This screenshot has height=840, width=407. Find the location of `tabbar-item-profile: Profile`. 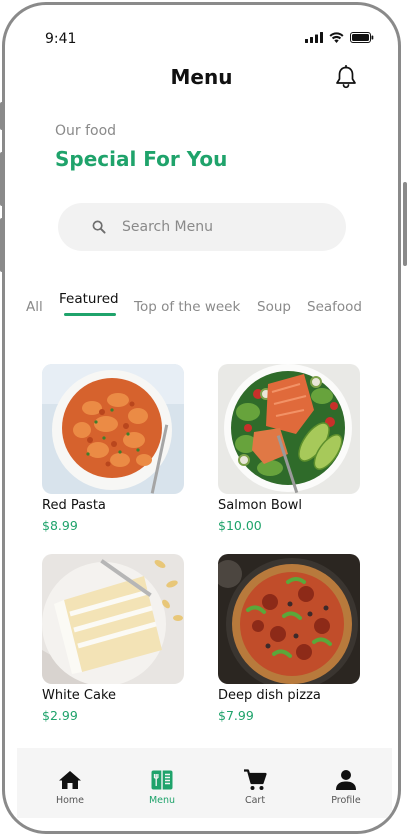

tabbar-item-profile: Profile is located at coordinates (346, 783).